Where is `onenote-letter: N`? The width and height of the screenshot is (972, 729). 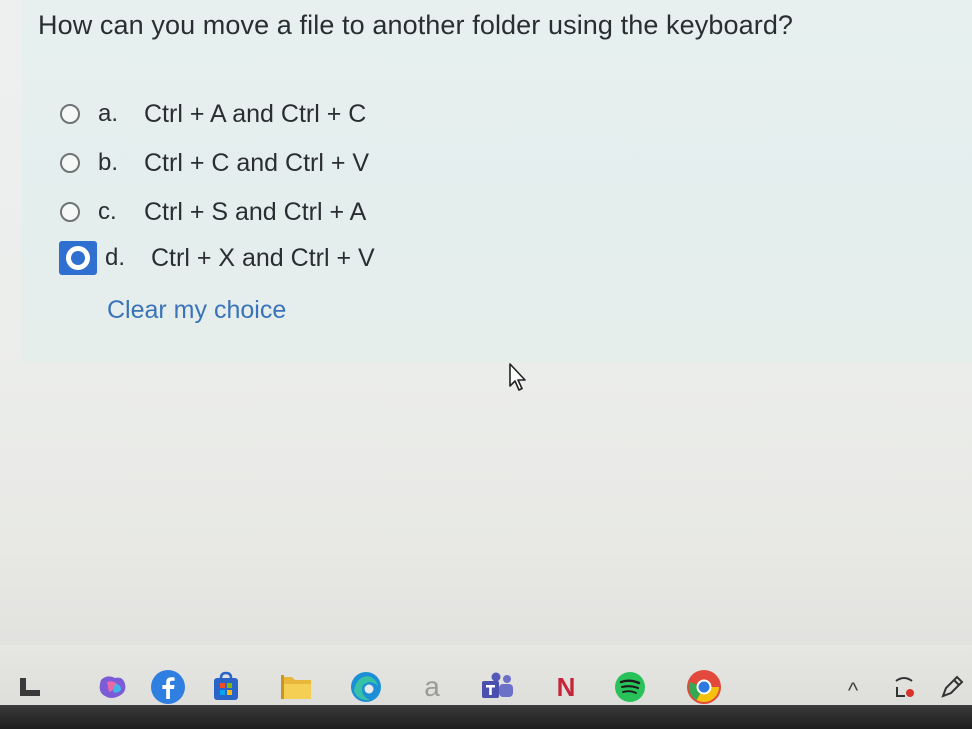
onenote-letter: N is located at coordinates (566, 687).